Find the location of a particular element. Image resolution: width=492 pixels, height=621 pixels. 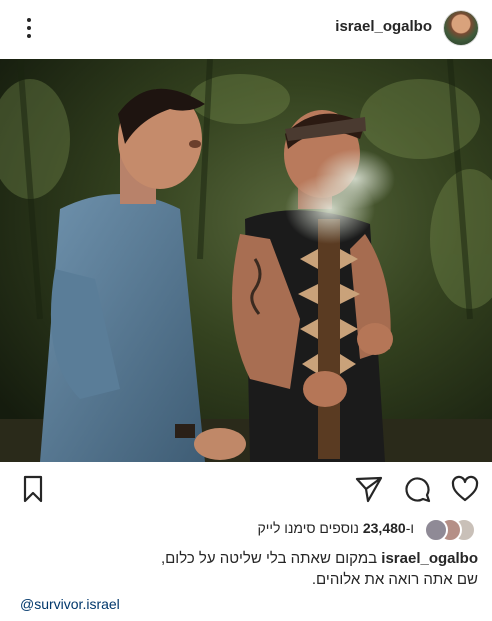

comment-icon is located at coordinates (417, 489).